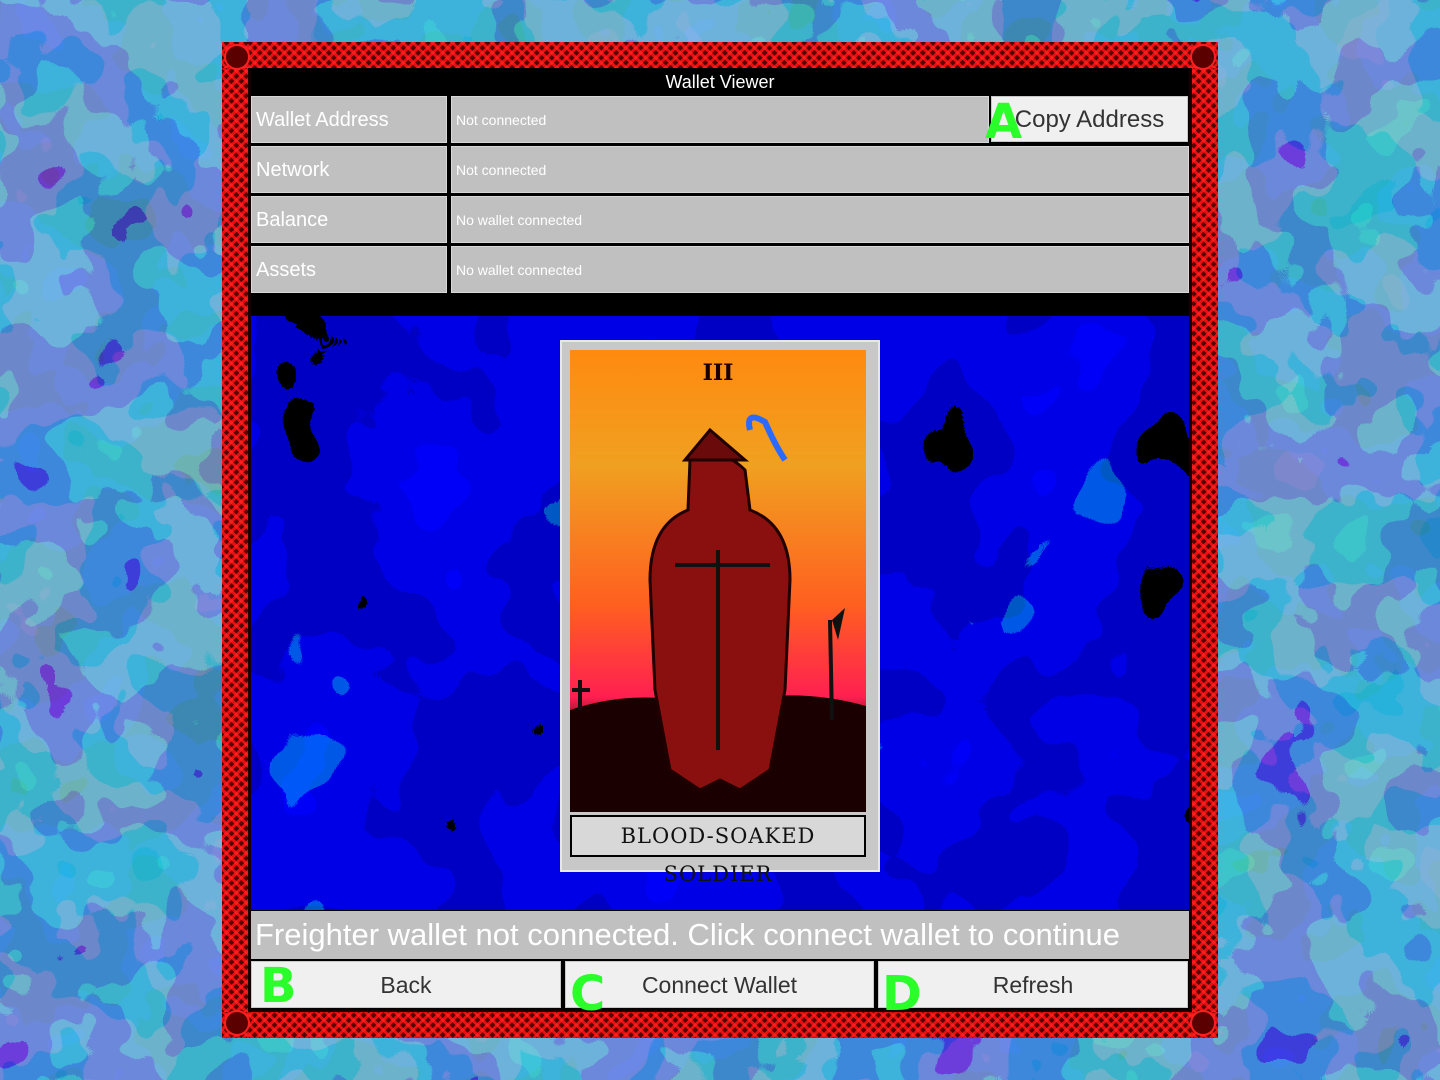 This screenshot has width=1440, height=1080. I want to click on annotation-marker-c: C, so click(588, 994).